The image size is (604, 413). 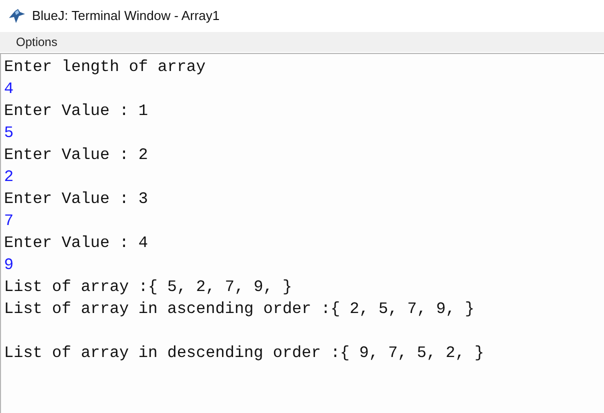 I want to click on output-text: Enter Value : 2, so click(x=76, y=155).